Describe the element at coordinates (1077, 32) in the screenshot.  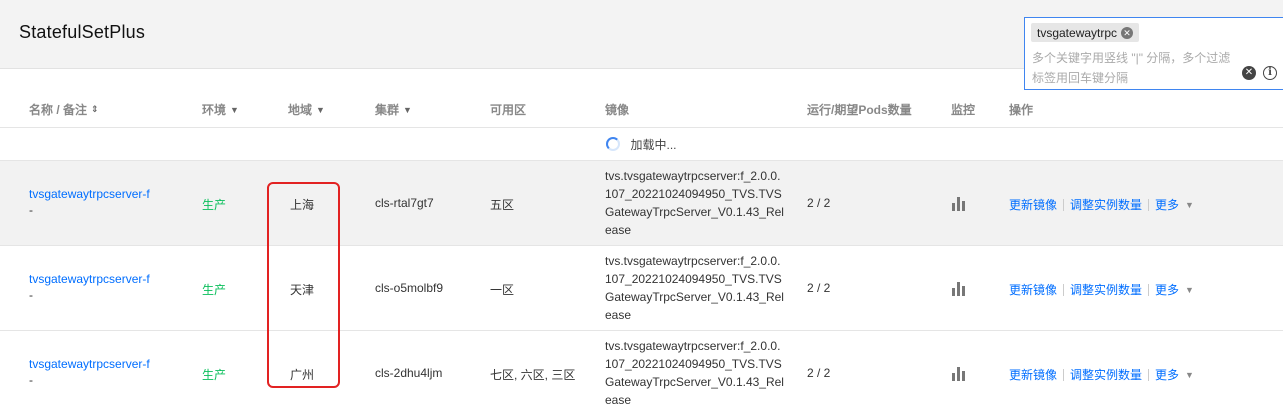
I see `filter-tag-label: tvsgatewaytrpc` at that location.